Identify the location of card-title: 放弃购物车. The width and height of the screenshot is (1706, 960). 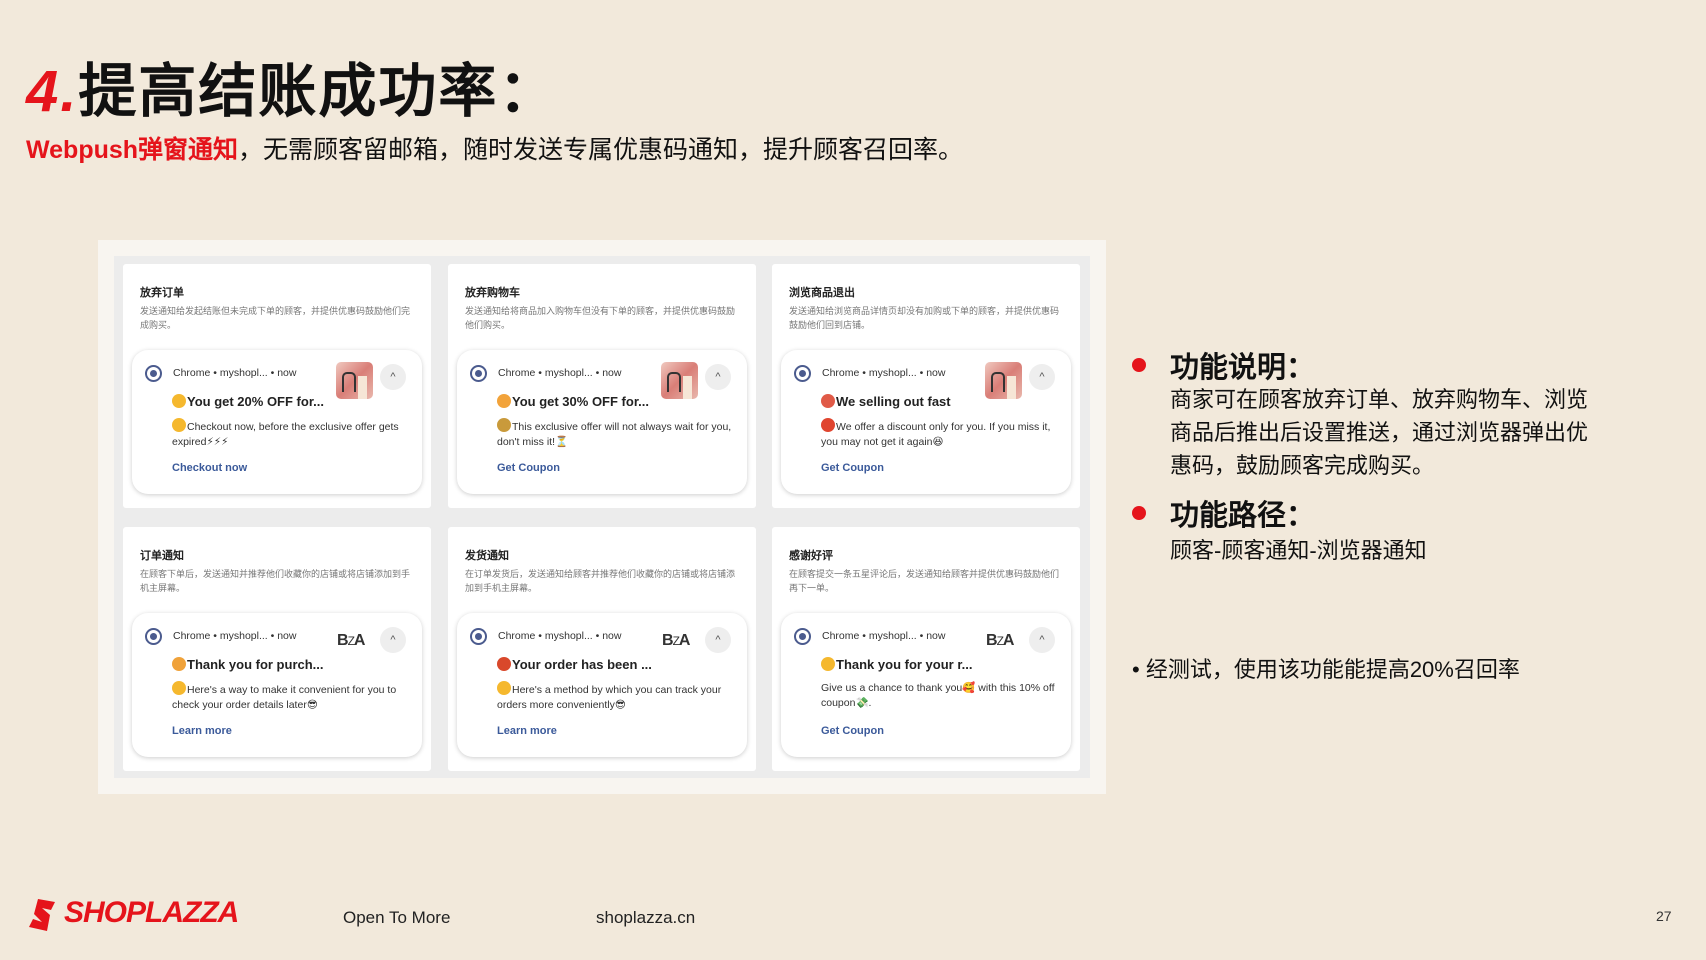
(492, 292).